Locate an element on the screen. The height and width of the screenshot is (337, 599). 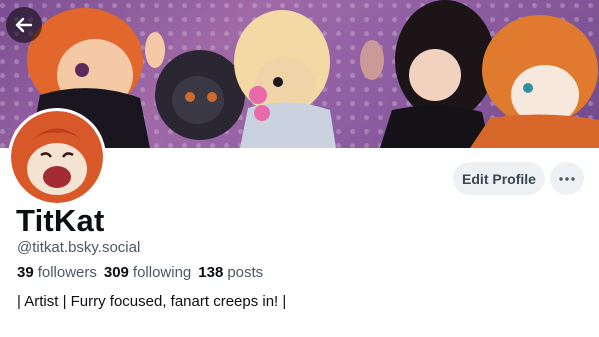
following-stat: 309 following is located at coordinates (147, 272).